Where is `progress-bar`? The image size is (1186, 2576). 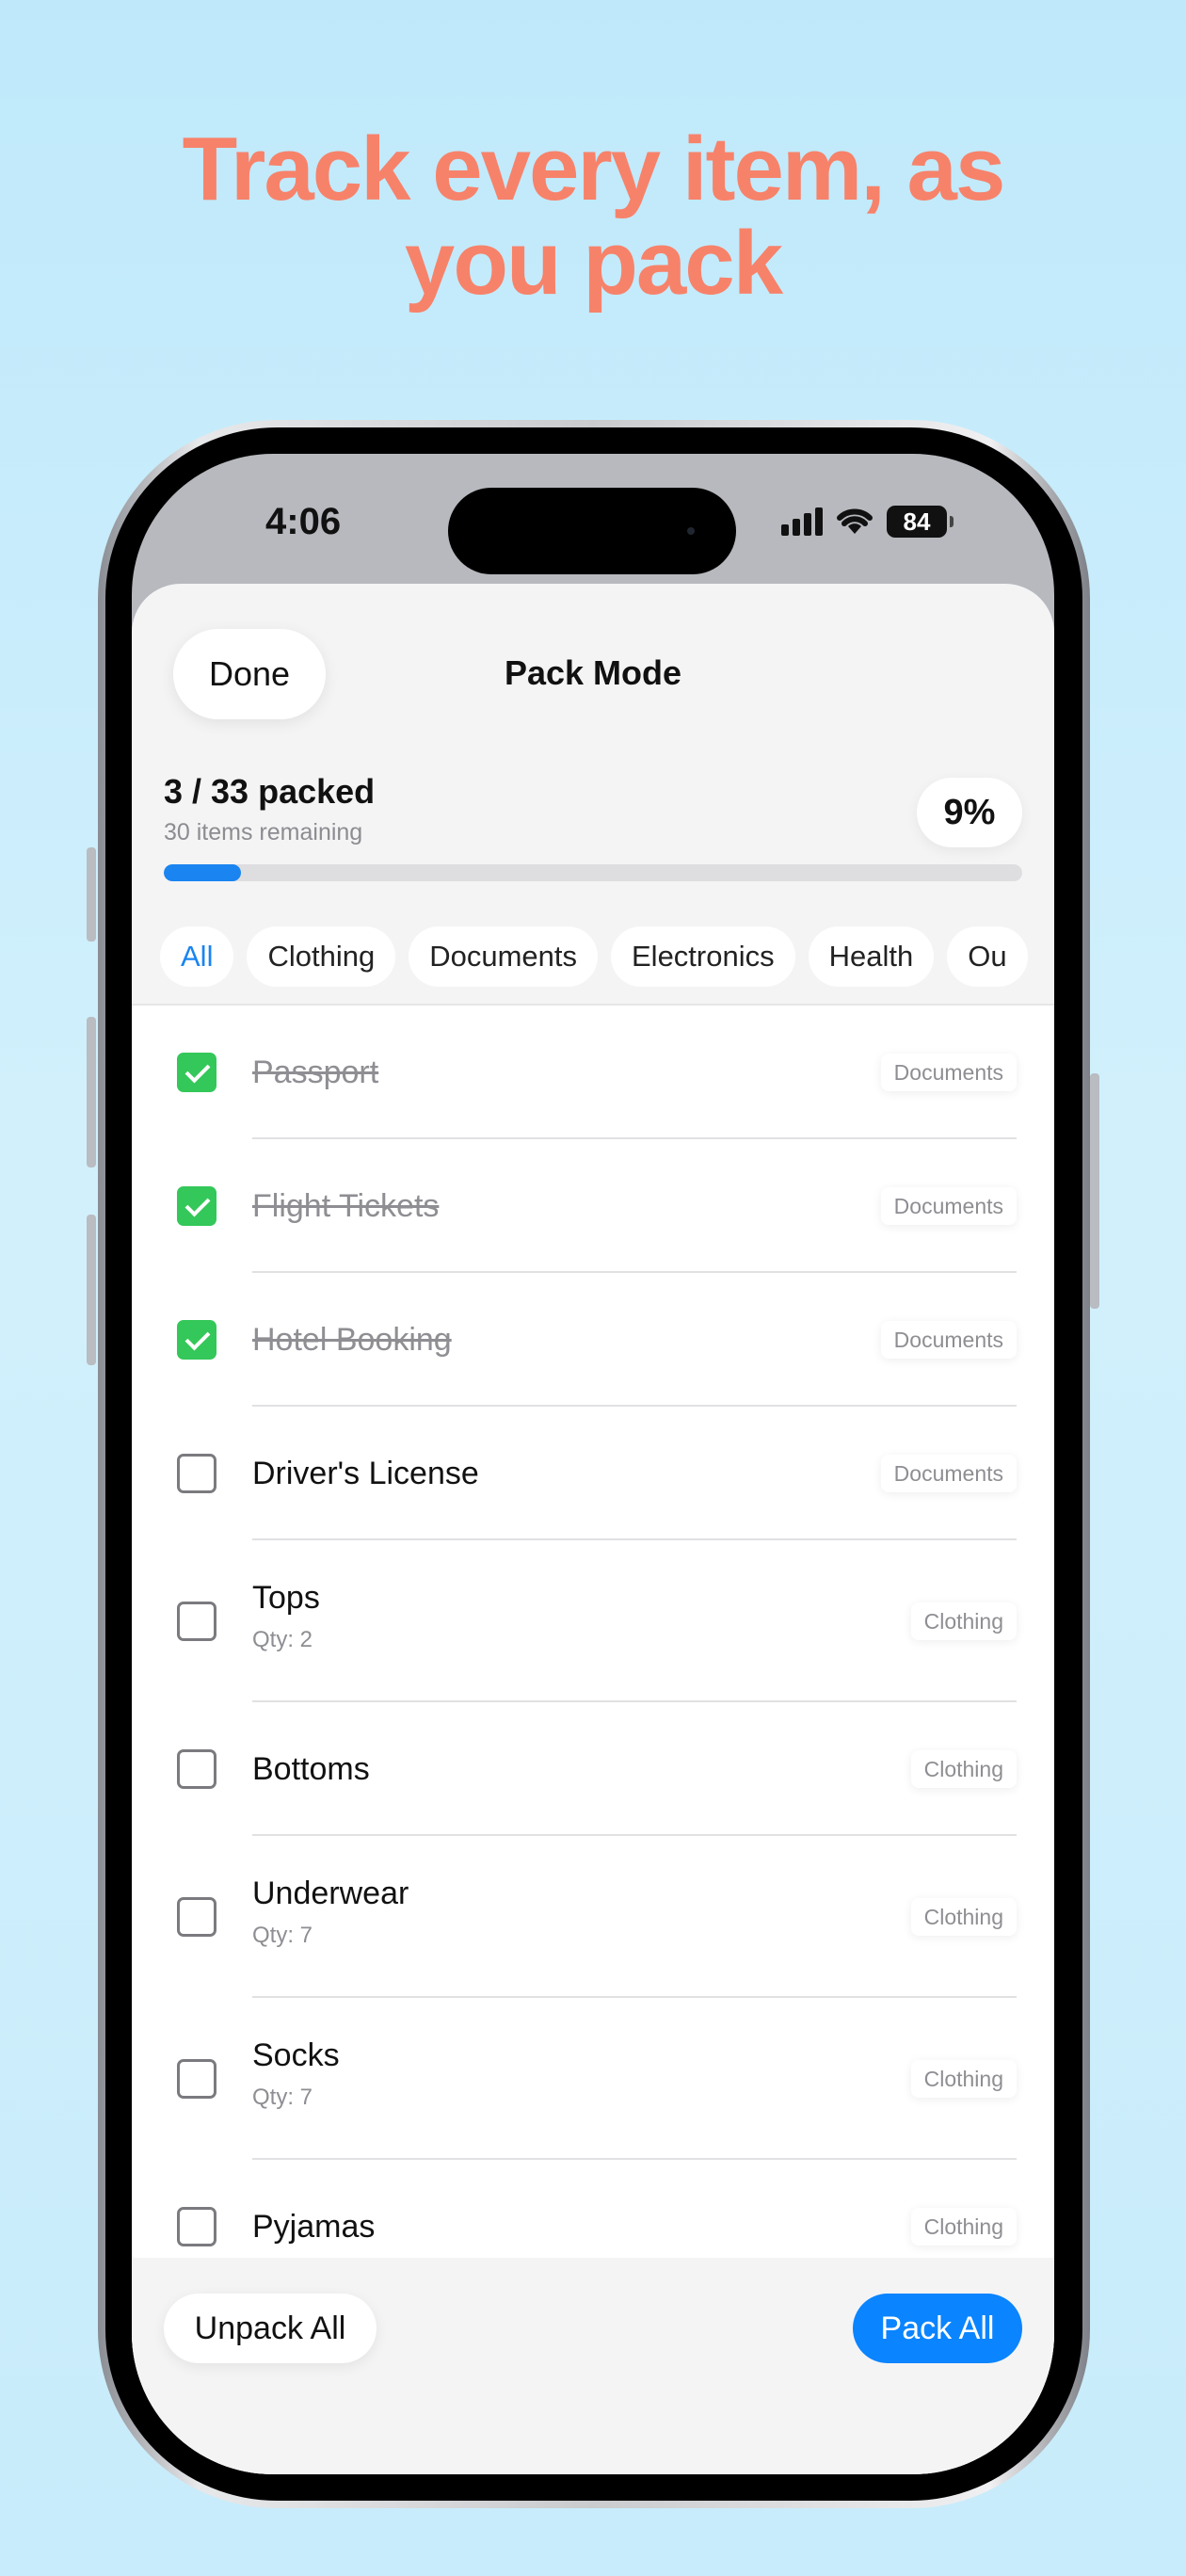 progress-bar is located at coordinates (593, 872).